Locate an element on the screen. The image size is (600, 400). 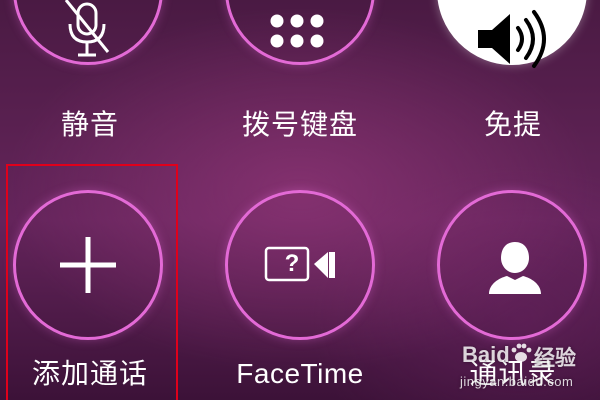
person-silhouette-icon is located at coordinates (515, 268).